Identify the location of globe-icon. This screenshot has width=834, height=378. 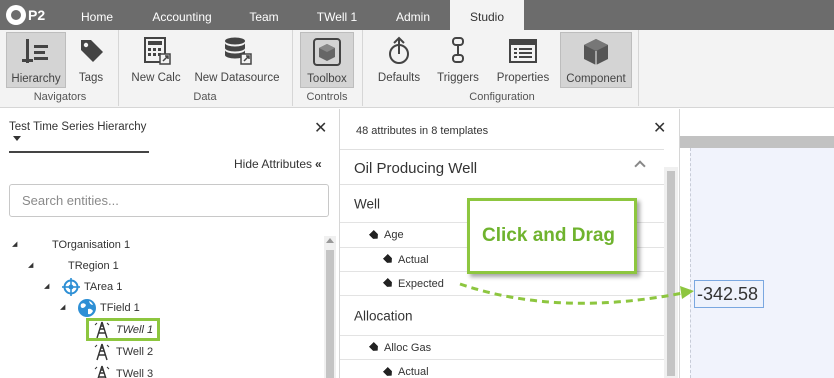
(87, 308).